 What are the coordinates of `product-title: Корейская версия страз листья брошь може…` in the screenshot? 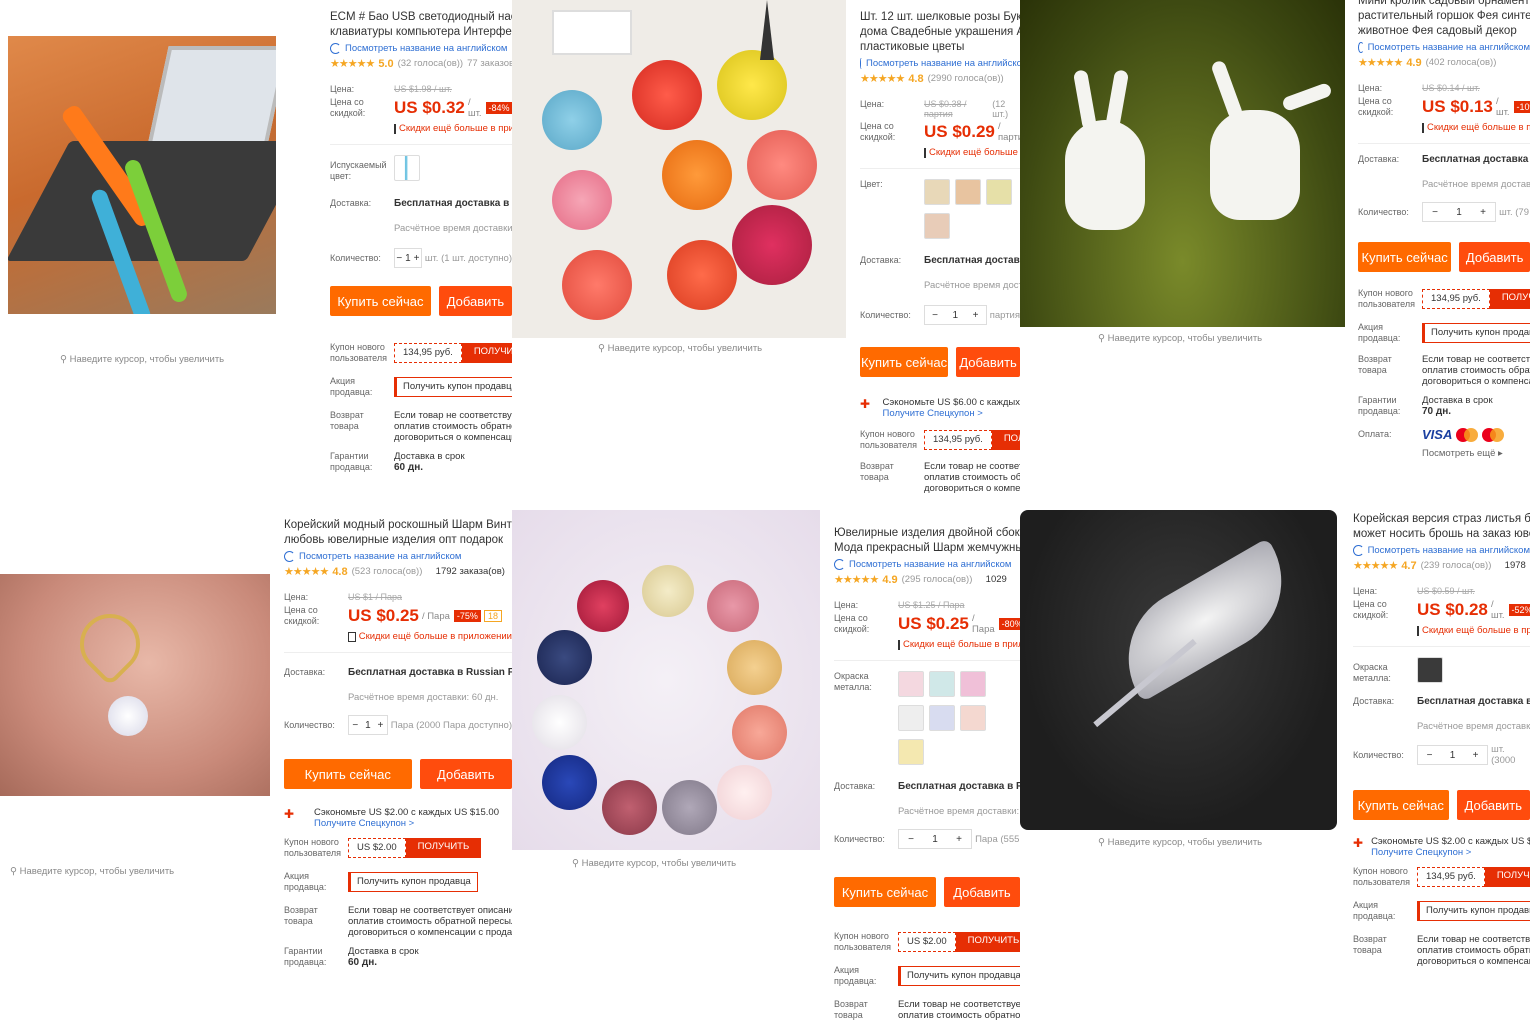 It's located at (1441, 527).